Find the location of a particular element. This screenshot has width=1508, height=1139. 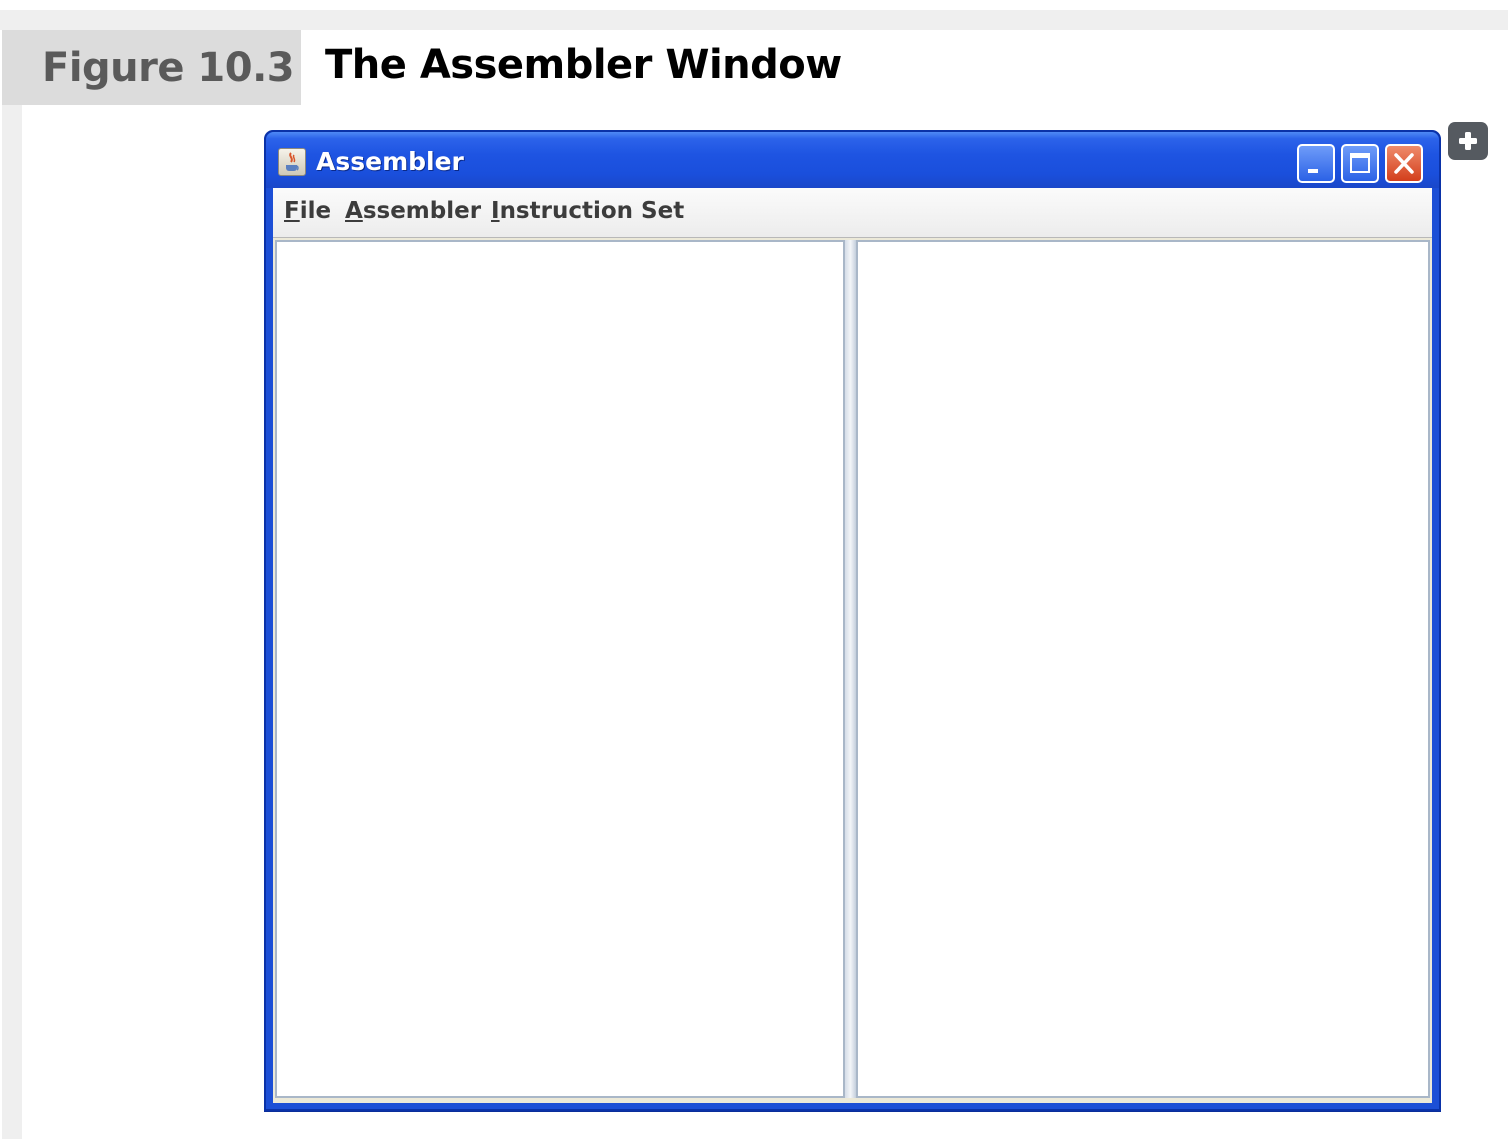

close-icon is located at coordinates (1404, 163).